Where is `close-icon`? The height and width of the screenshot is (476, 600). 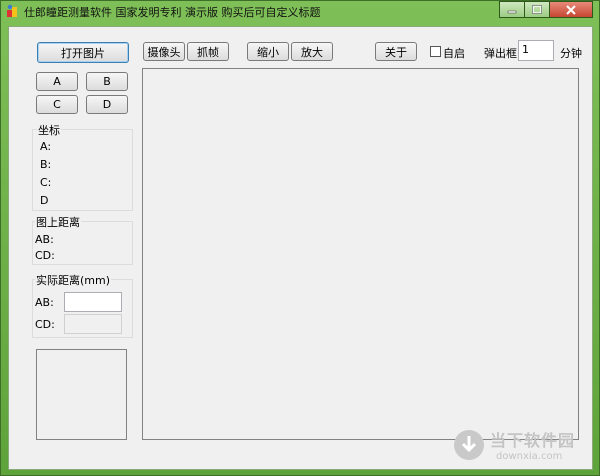
close-icon is located at coordinates (571, 9).